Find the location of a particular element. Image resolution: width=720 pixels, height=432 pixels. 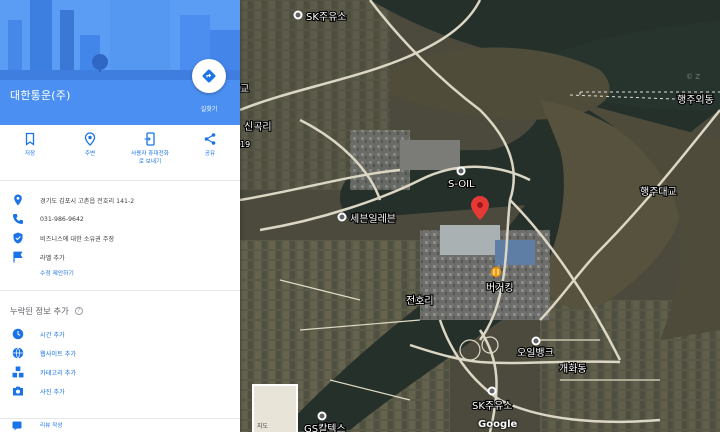

globe-icon is located at coordinates (18, 353).